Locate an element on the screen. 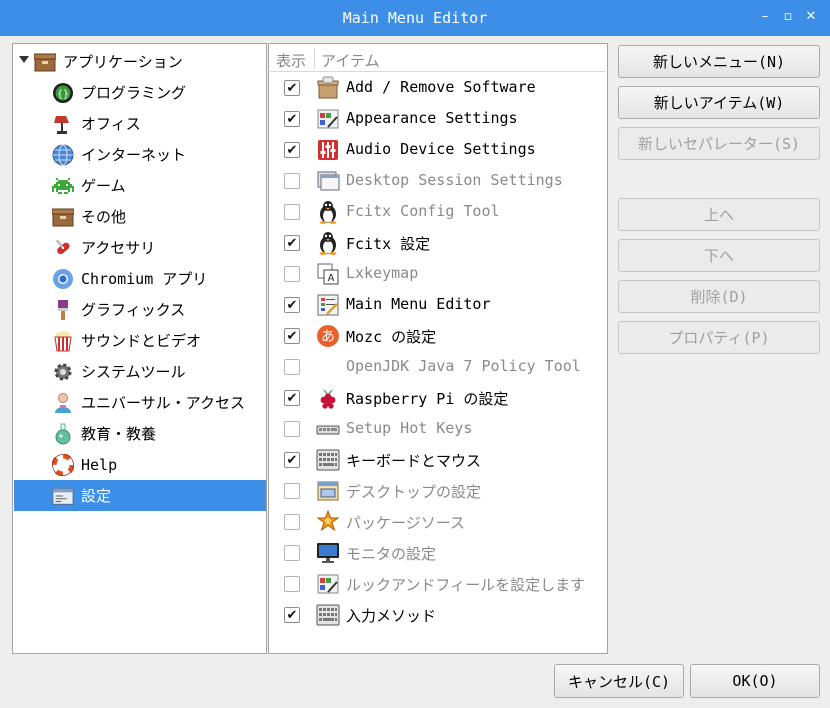 The width and height of the screenshot is (830, 708). new-menu-button: 新しいメニュー(N) is located at coordinates (719, 61).